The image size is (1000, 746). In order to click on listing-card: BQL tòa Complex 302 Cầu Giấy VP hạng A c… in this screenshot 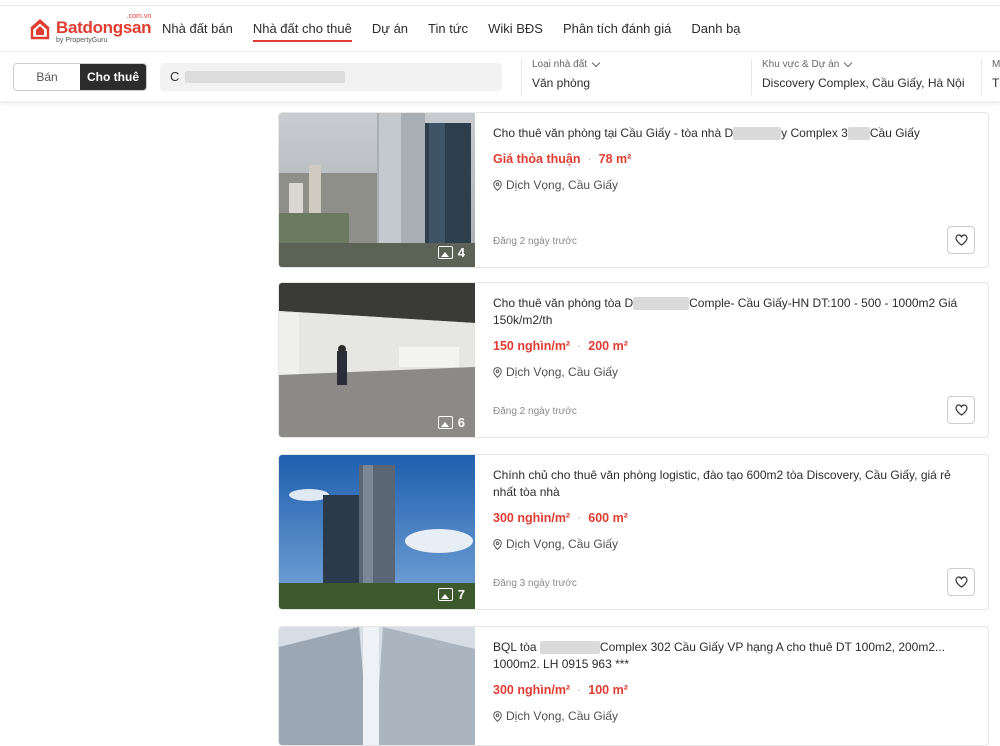, I will do `click(633, 686)`.